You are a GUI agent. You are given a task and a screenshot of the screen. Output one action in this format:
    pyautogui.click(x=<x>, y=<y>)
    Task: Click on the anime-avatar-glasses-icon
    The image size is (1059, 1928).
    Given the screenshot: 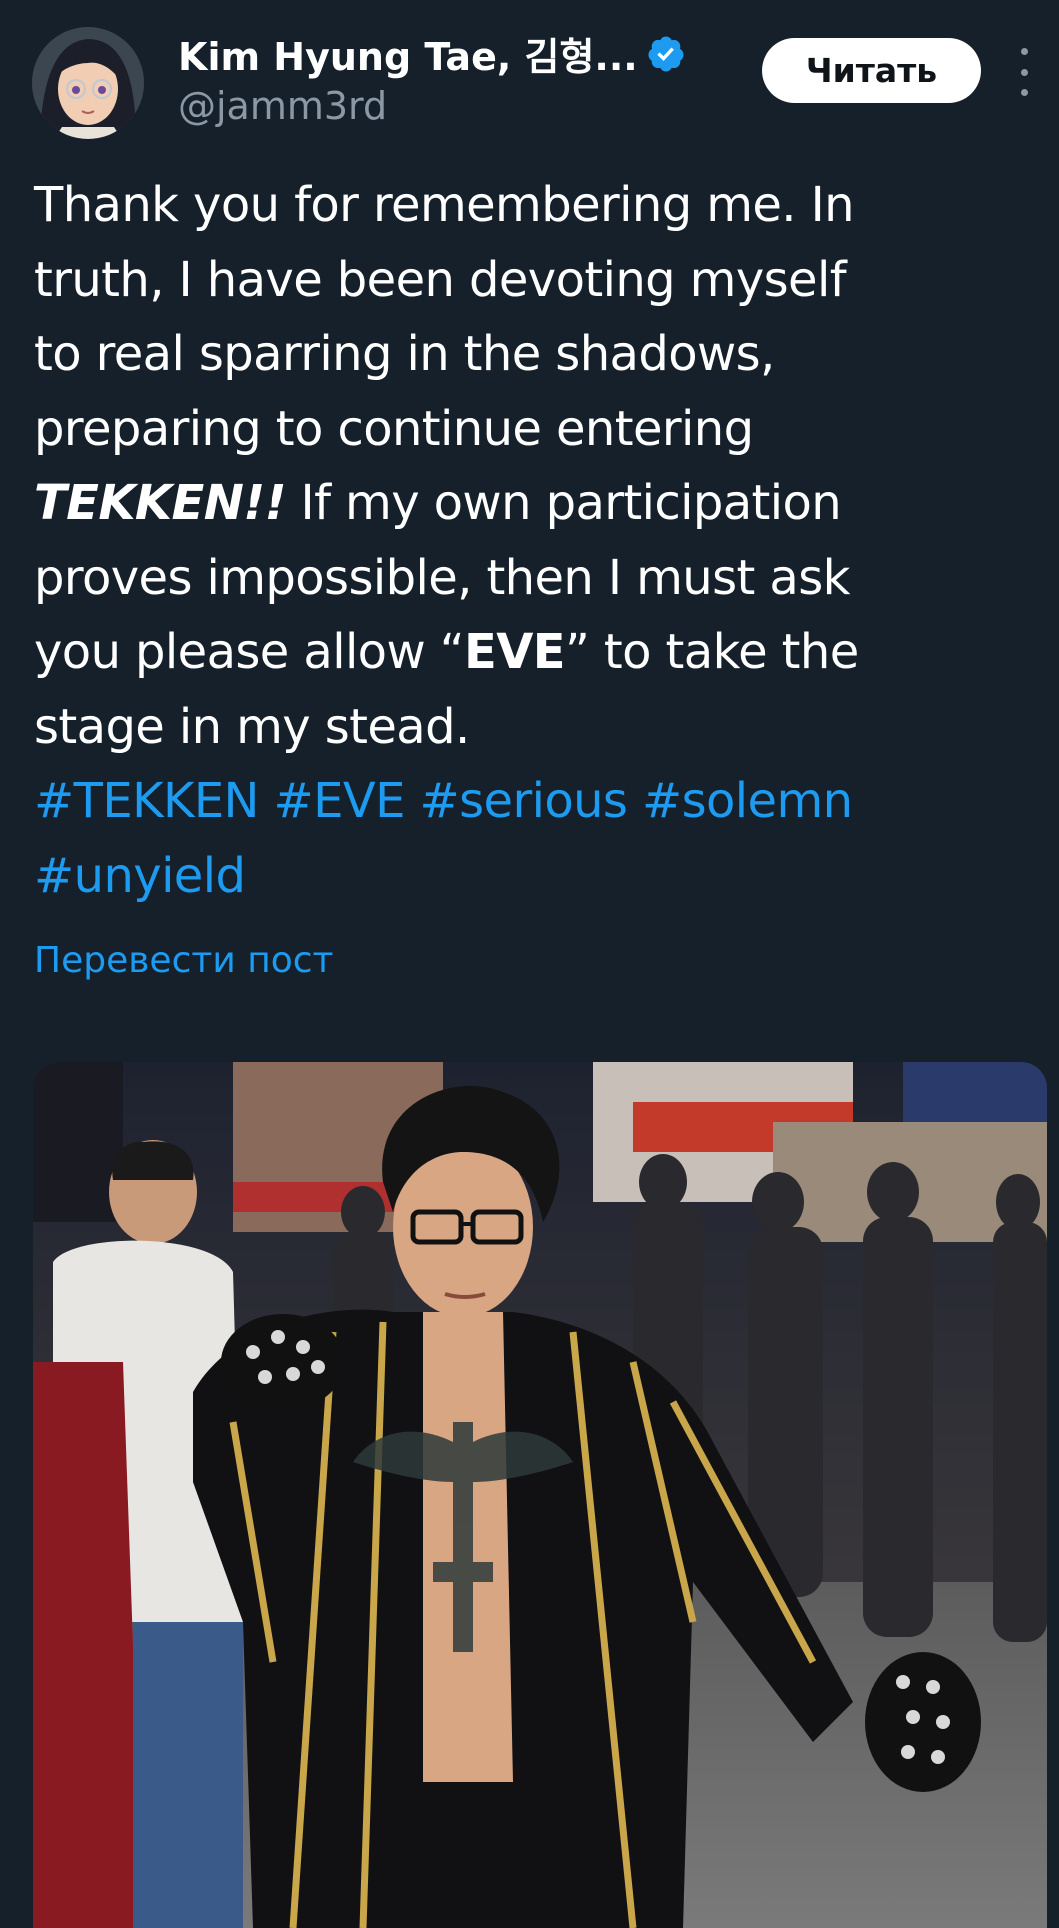 What is the action you would take?
    pyautogui.click(x=88, y=83)
    